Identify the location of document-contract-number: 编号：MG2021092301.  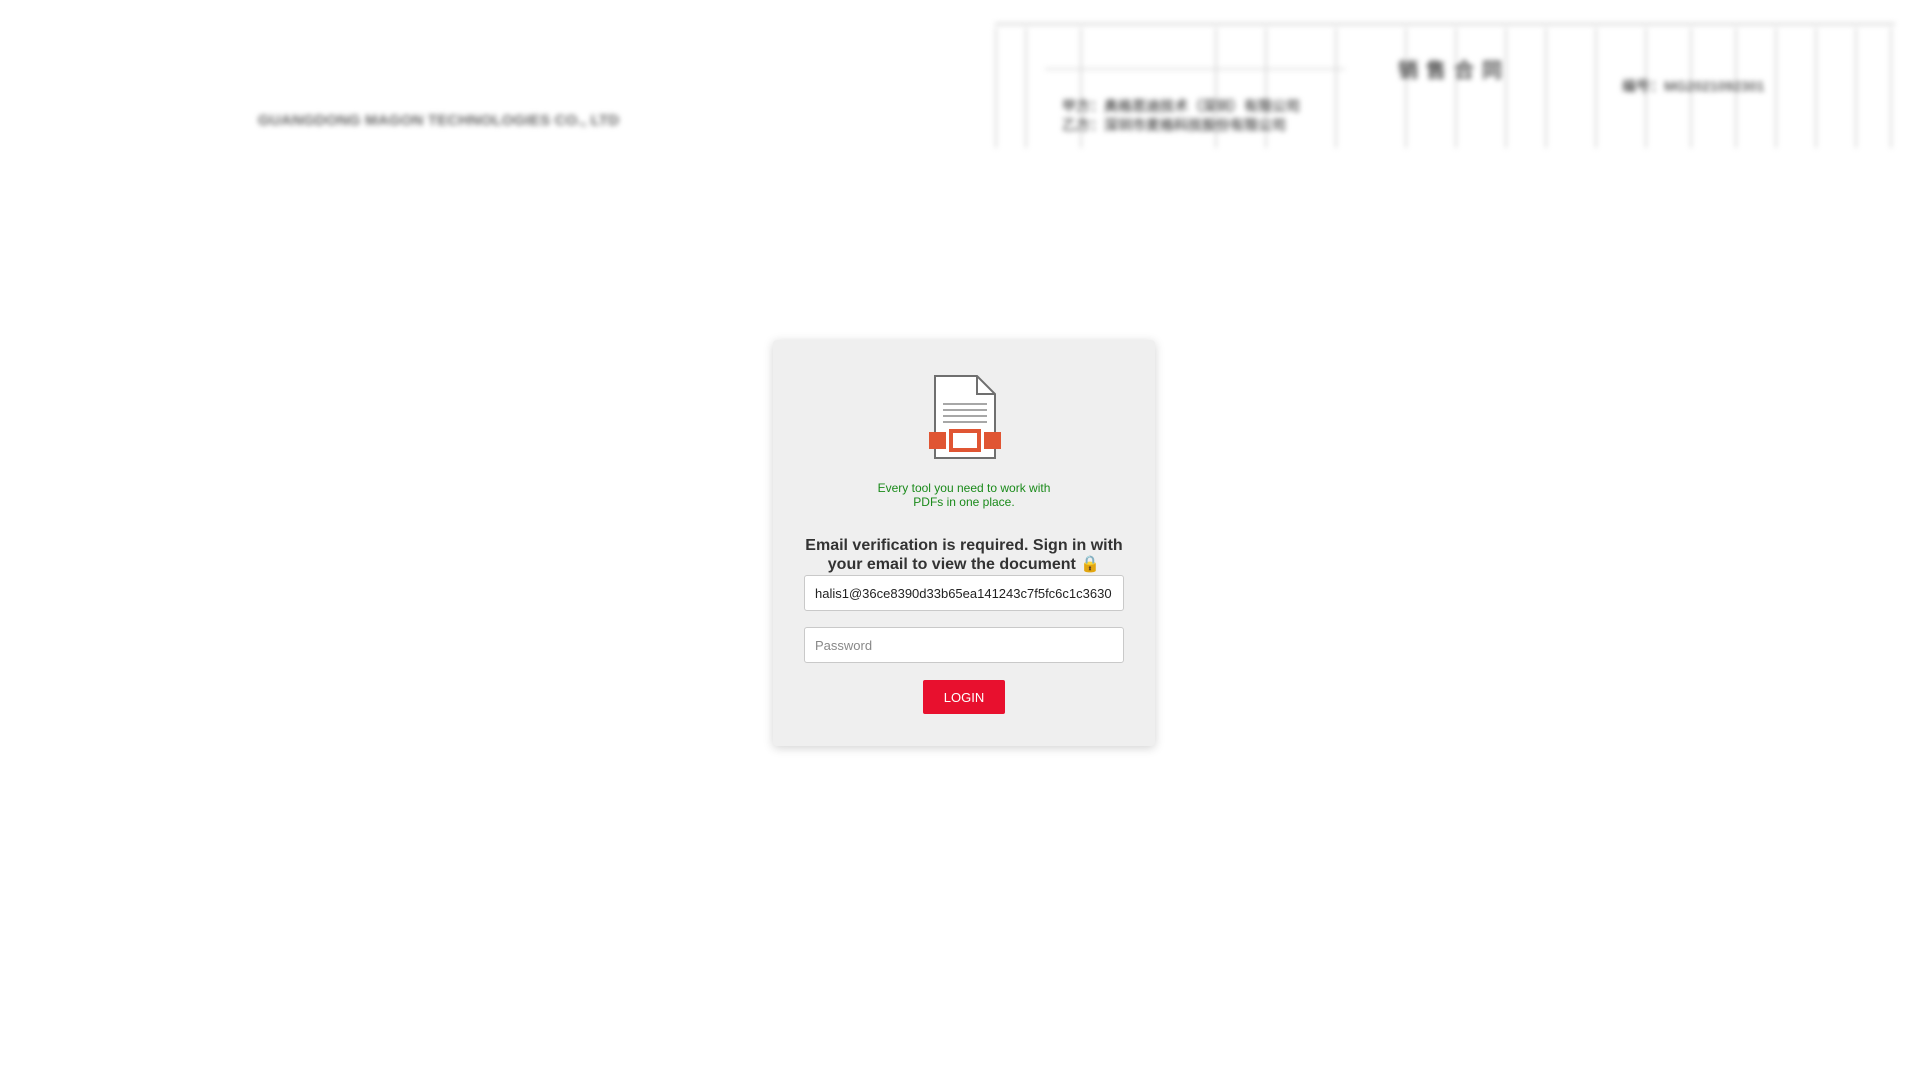
(1693, 86).